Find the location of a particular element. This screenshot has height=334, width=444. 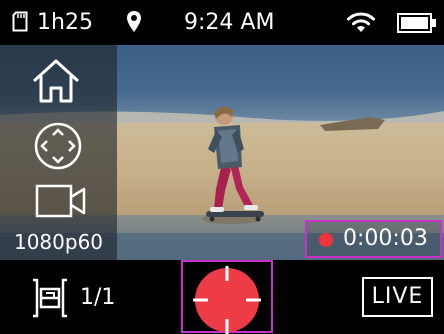

recording-timer: 0:00:03 is located at coordinates (373, 239).